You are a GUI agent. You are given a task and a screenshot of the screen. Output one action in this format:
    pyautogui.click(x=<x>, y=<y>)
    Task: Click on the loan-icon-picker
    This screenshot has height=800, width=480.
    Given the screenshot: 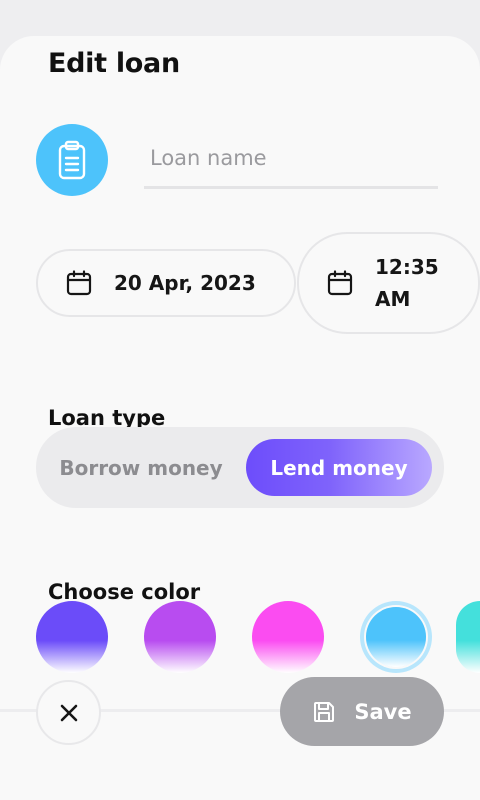 What is the action you would take?
    pyautogui.click(x=72, y=160)
    